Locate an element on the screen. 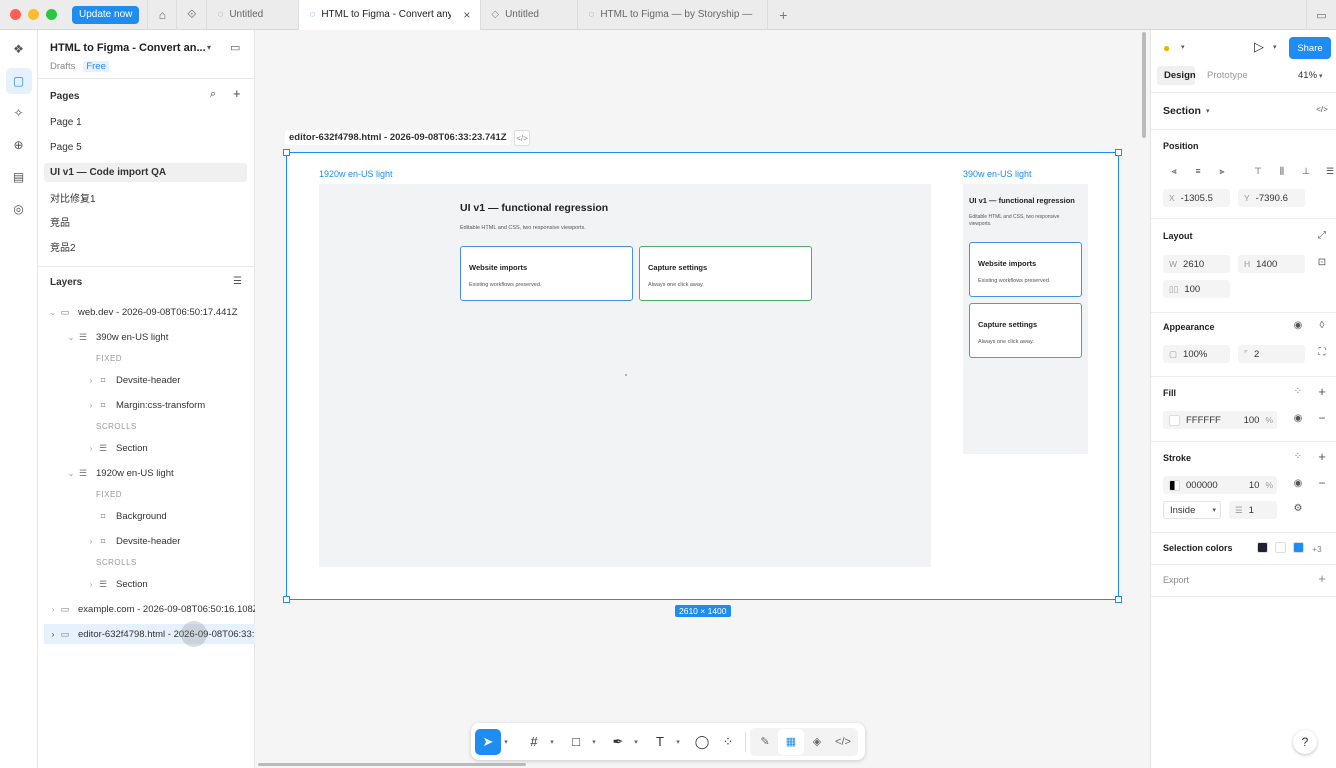 This screenshot has width=1336, height=768. vertical-scrollbar is located at coordinates (1144, 85).